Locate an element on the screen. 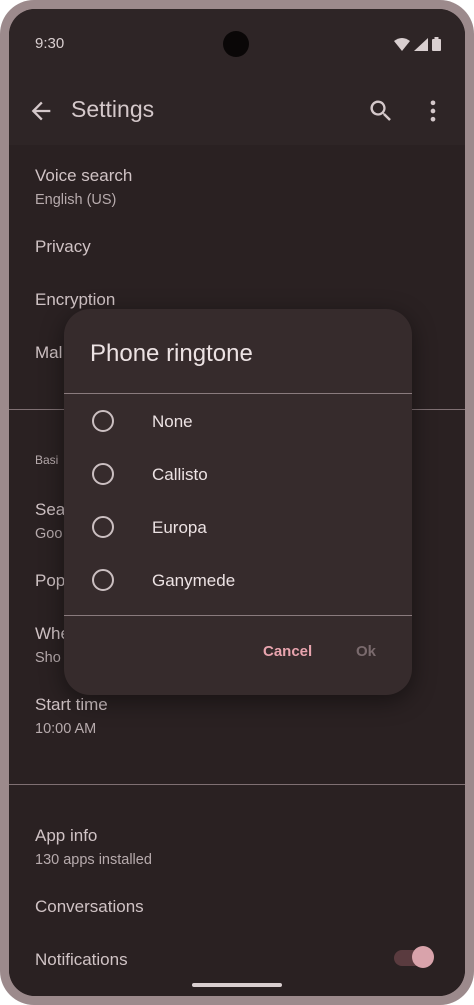  ringtone-option-europa: Europa is located at coordinates (238, 527).